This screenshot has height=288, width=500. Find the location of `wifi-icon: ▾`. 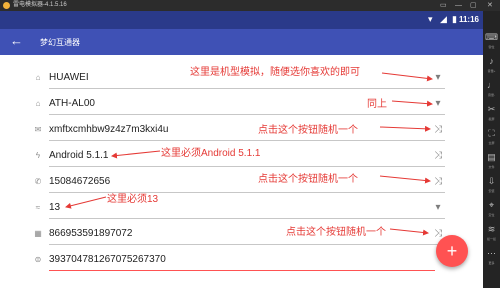

wifi-icon: ▾ is located at coordinates (430, 19).